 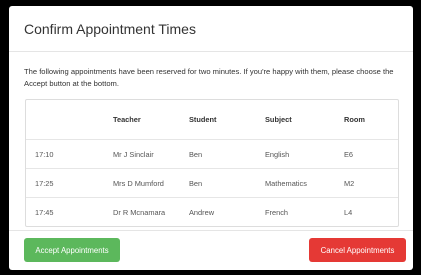 What do you see at coordinates (304, 211) in the screenshot?
I see `appointment-subject: French` at bounding box center [304, 211].